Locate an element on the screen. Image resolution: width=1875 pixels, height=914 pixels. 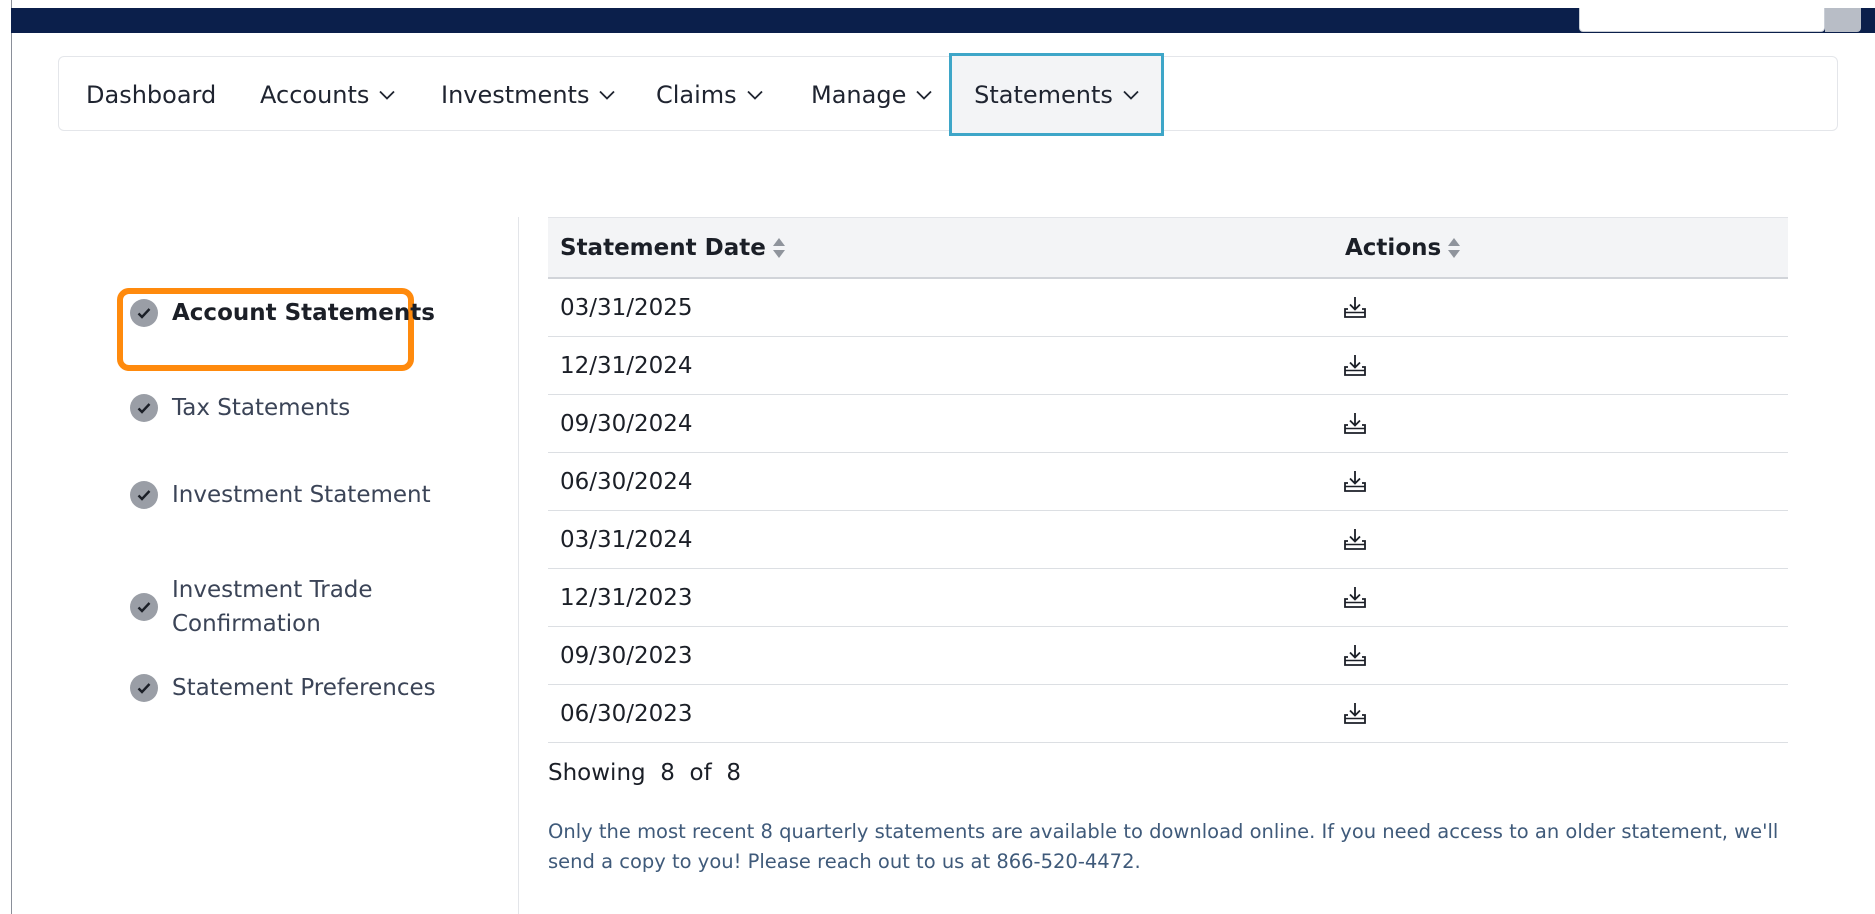
sidebar-item-tax-statements: Tax Statements is located at coordinates (240, 408).